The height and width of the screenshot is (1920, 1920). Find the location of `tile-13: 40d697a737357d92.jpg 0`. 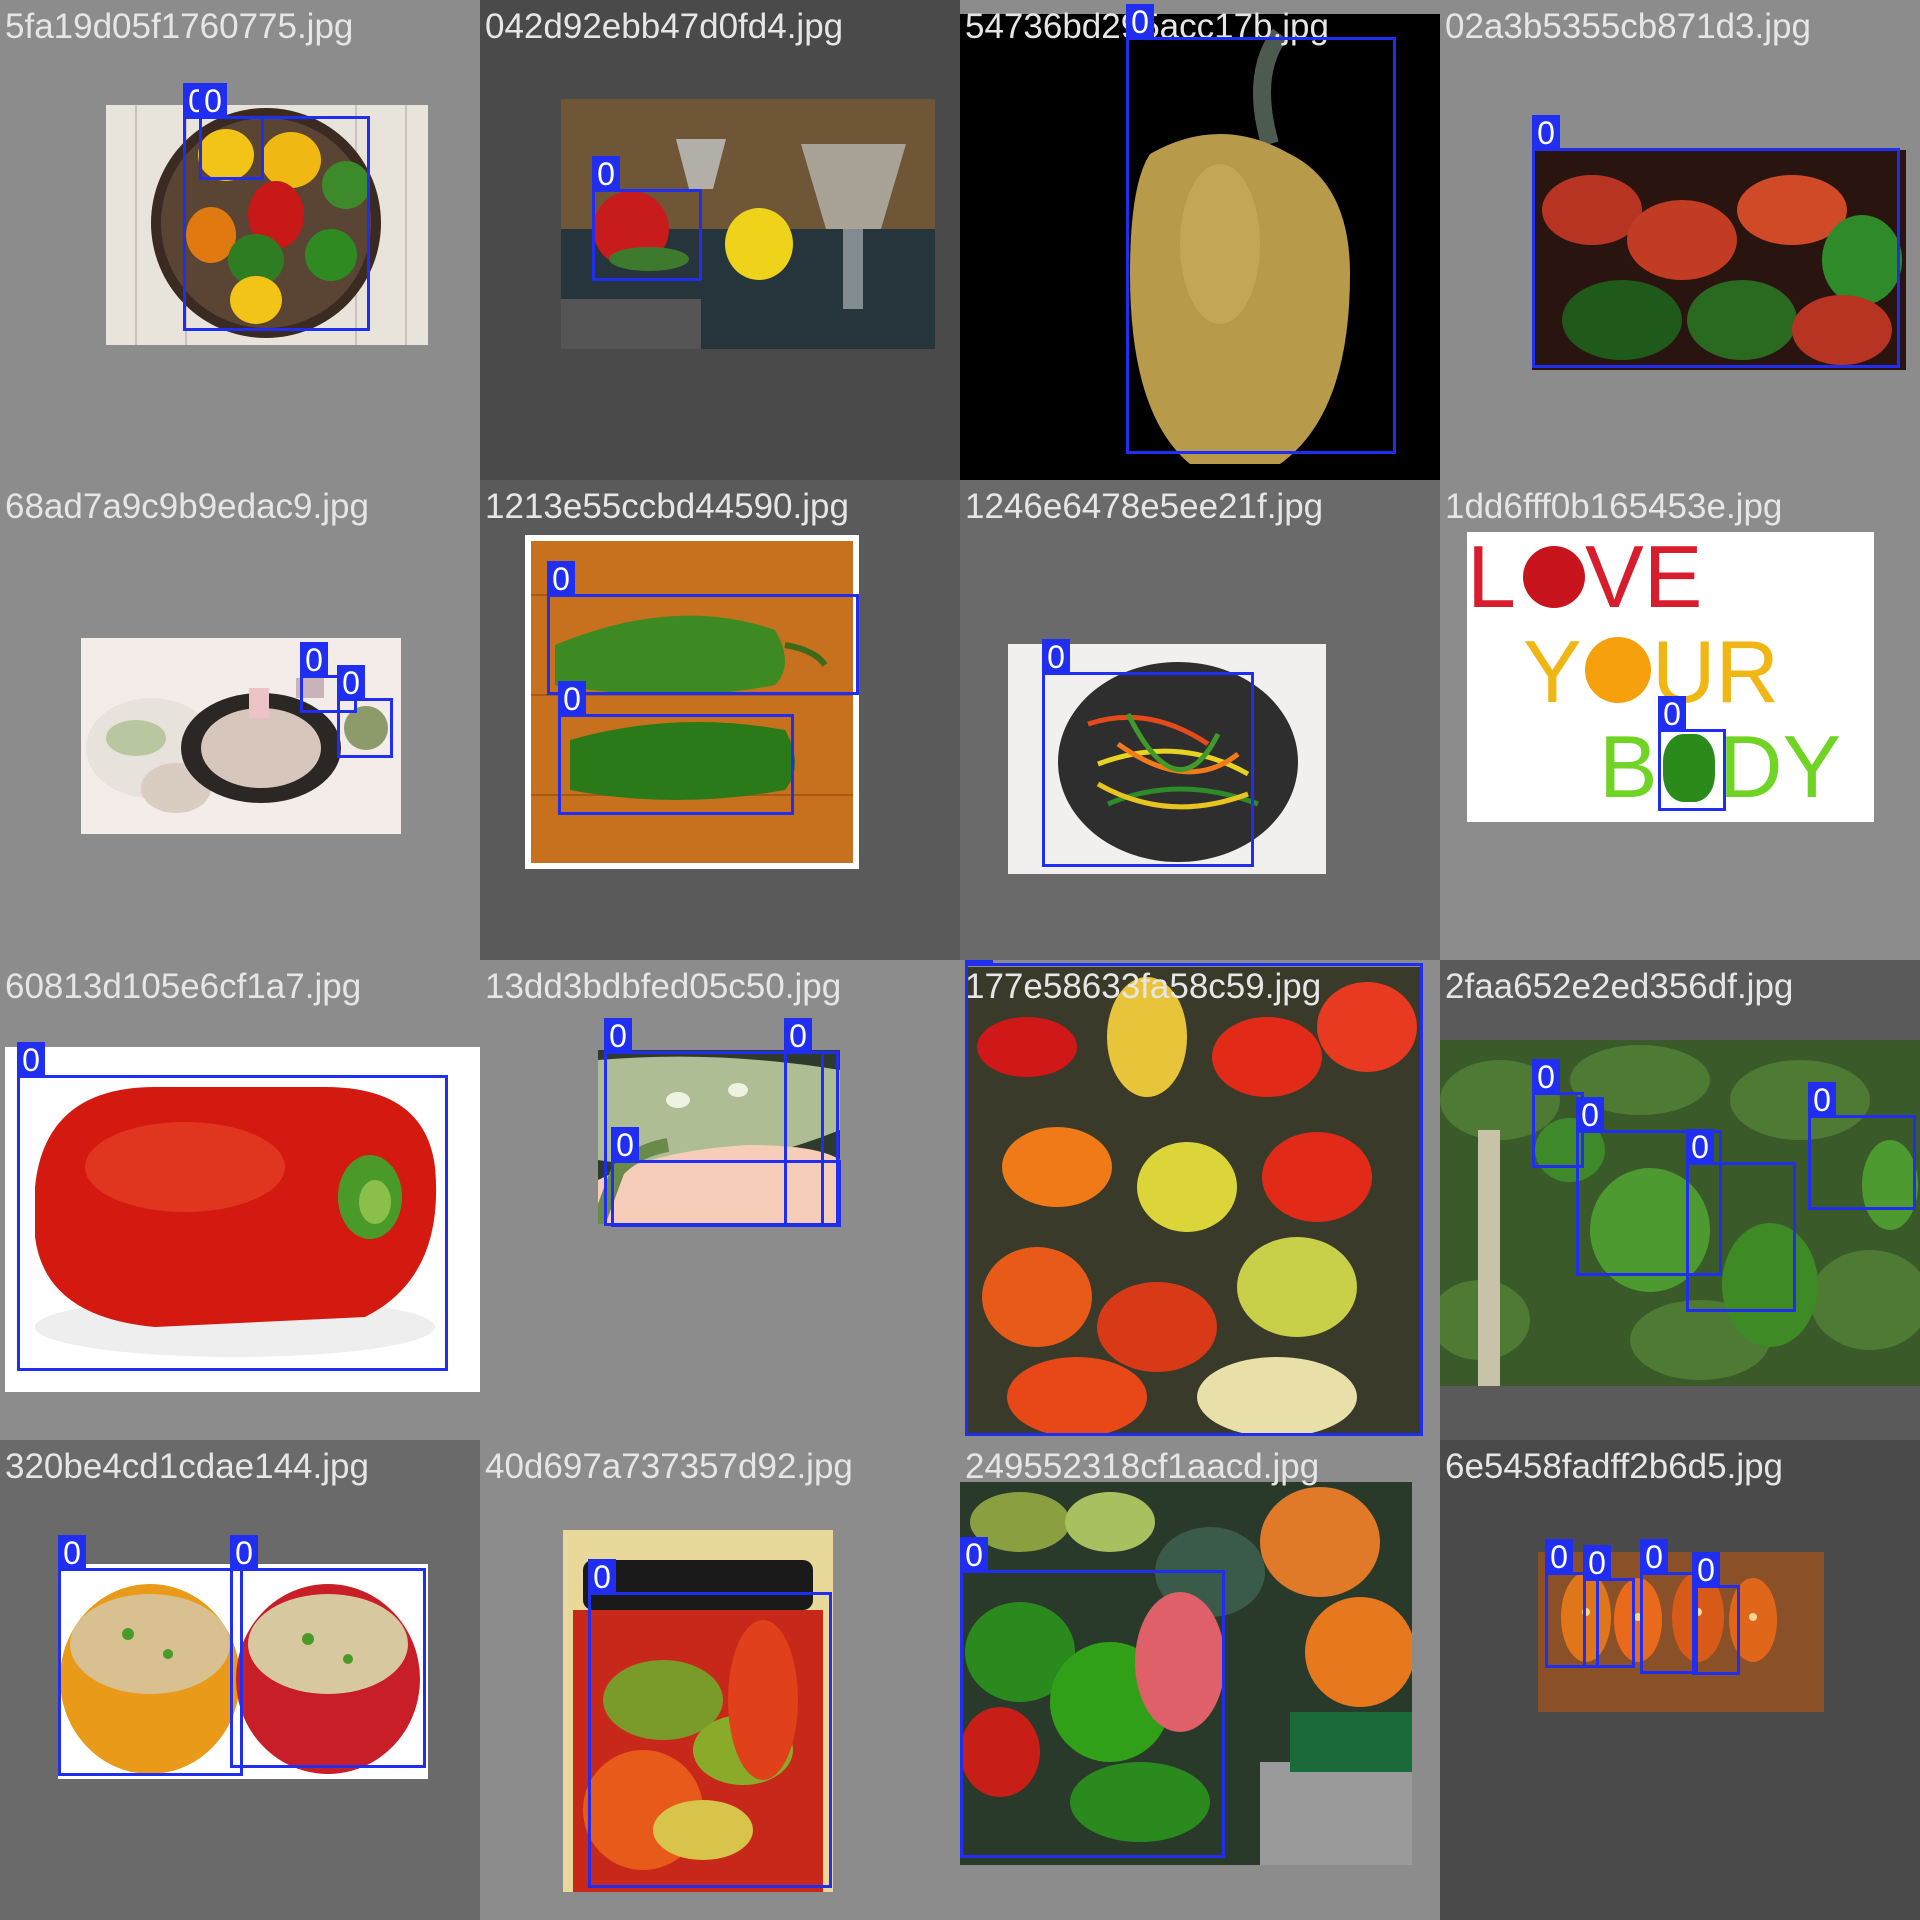

tile-13: 40d697a737357d92.jpg 0 is located at coordinates (720, 1680).